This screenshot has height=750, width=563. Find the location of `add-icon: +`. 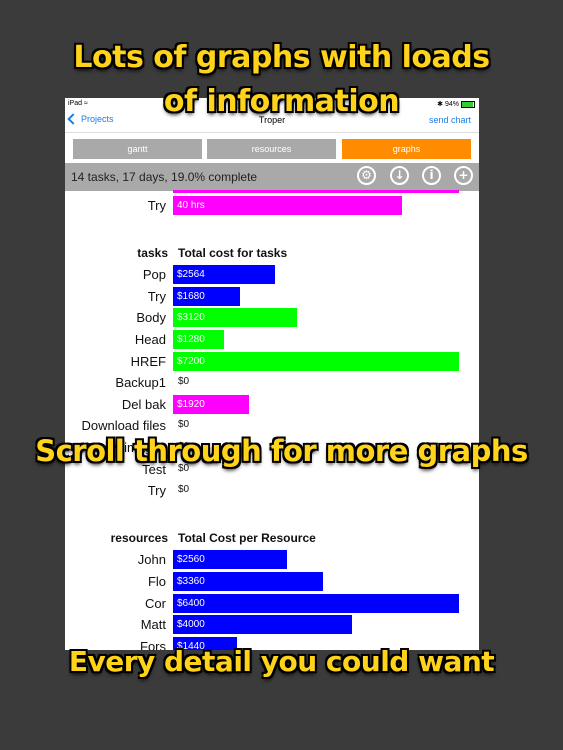

add-icon: + is located at coordinates (463, 175).